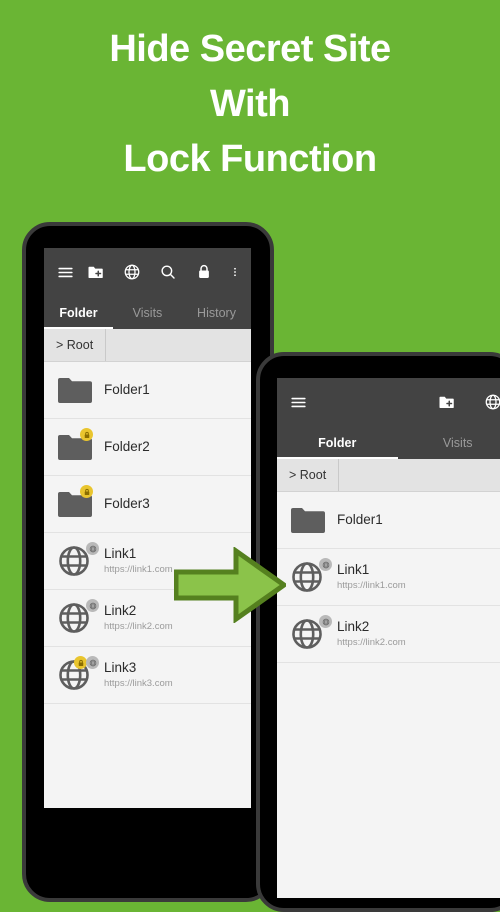  What do you see at coordinates (250, 49) in the screenshot?
I see `headline-line-1: Hide Secret Site` at bounding box center [250, 49].